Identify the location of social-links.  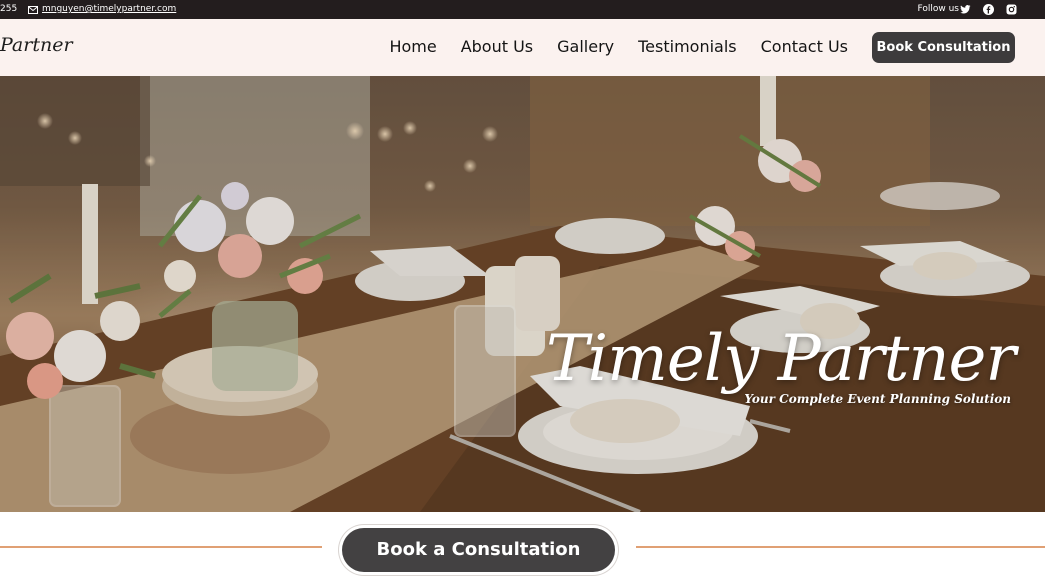
(988, 9).